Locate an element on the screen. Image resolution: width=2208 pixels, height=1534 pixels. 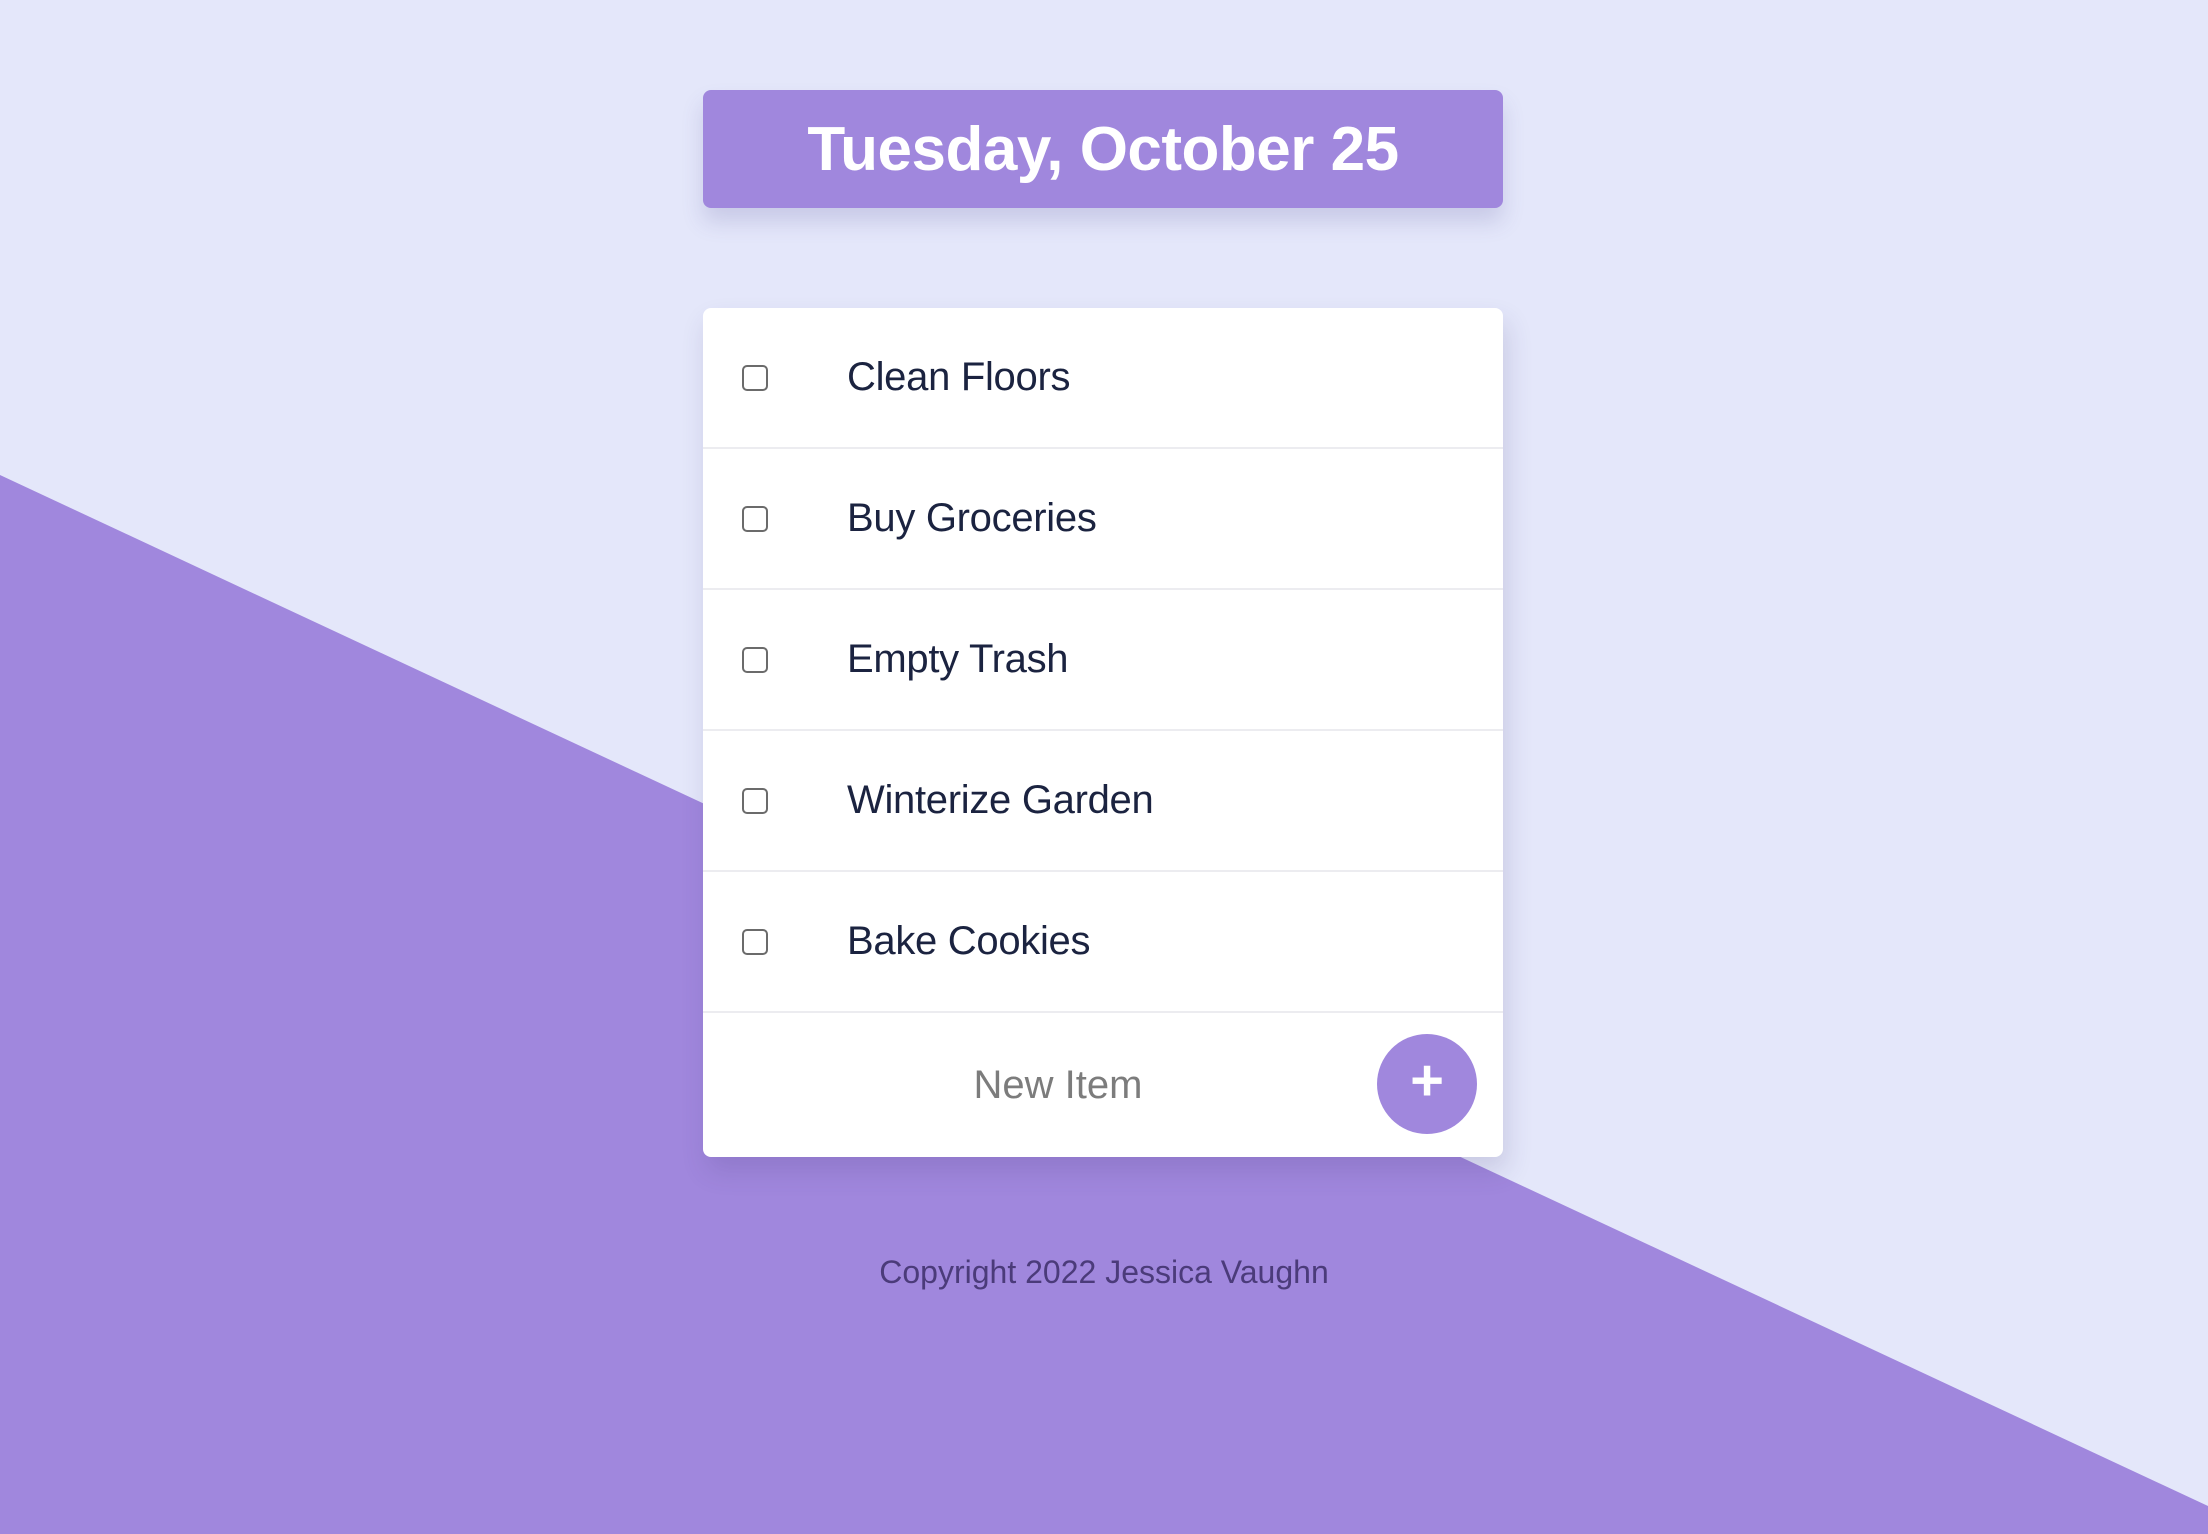
add-item-button: + is located at coordinates (1427, 1084).